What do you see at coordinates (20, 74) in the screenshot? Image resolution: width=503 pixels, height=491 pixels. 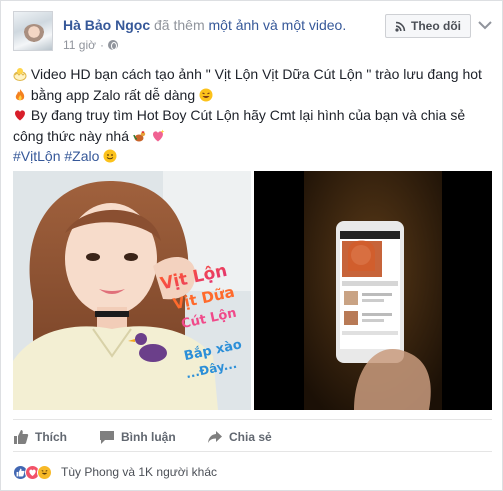 I see `chick-emoji-icon` at bounding box center [20, 74].